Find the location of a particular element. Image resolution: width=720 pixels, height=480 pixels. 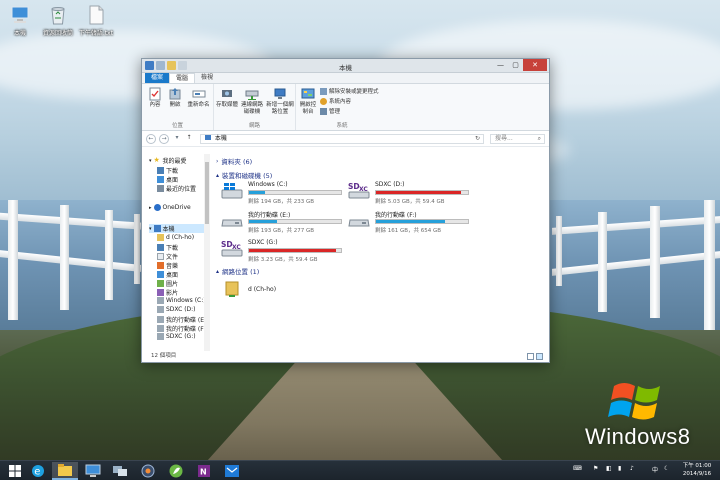

volume-icon: ♪ is located at coordinates (632, 468).